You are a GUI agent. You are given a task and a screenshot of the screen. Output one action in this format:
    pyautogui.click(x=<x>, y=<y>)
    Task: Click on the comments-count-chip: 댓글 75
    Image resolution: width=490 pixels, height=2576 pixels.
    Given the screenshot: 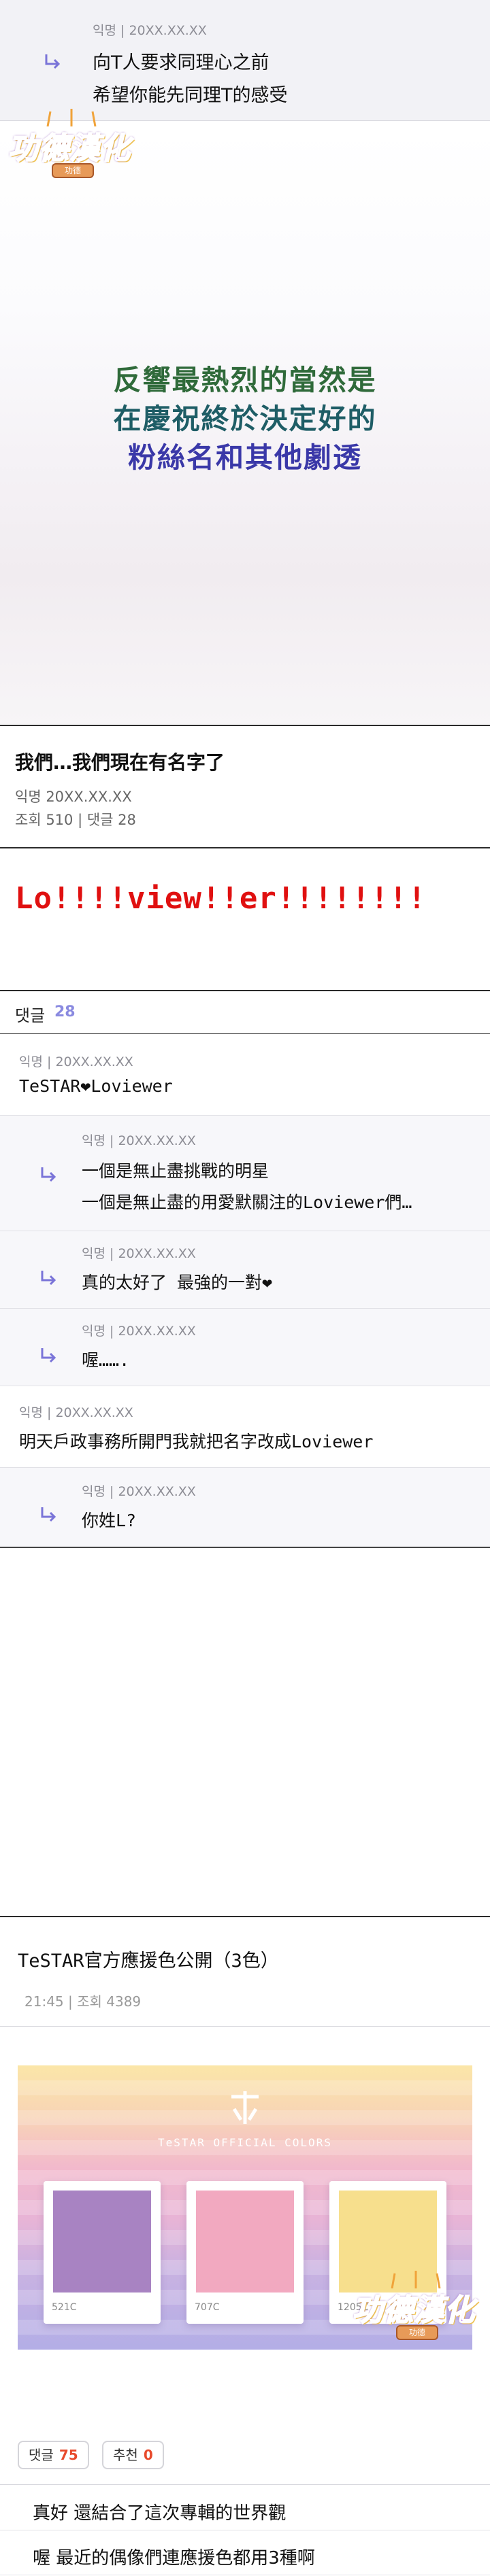 What is the action you would take?
    pyautogui.click(x=54, y=2455)
    